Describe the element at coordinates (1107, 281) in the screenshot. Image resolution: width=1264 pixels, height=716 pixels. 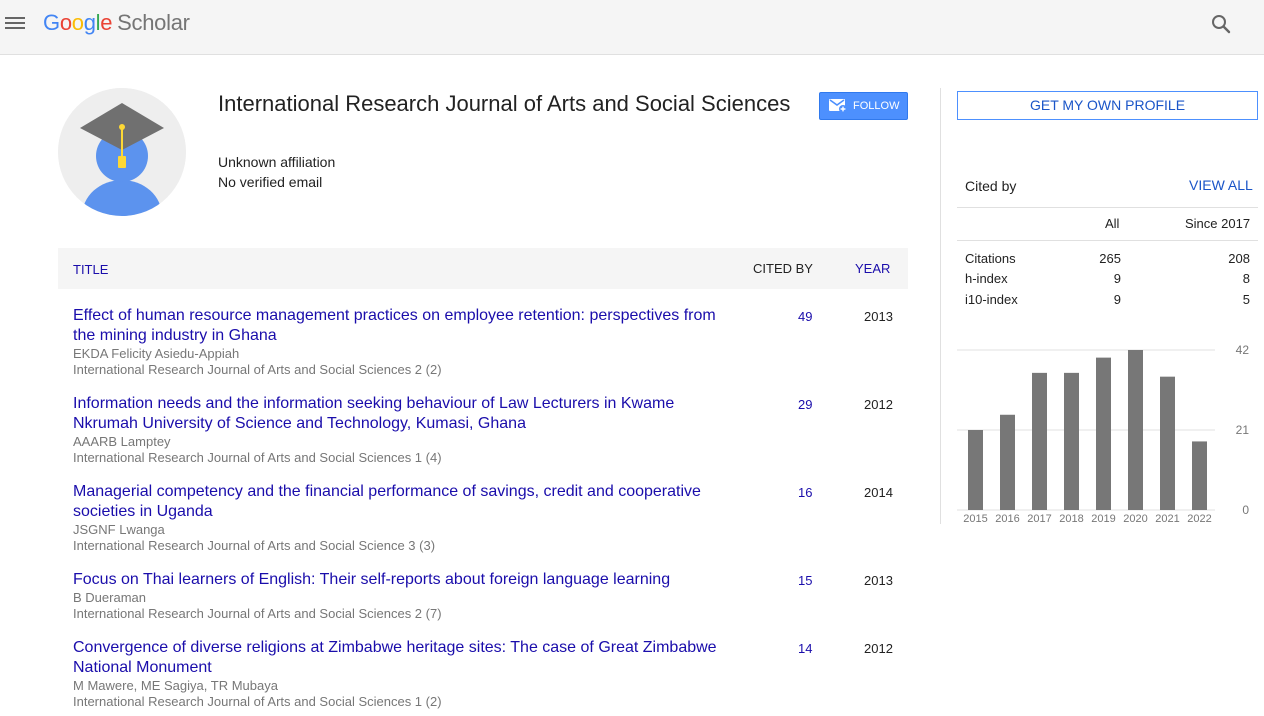
I see `stat-row-h-index: h-index 9 8` at that location.